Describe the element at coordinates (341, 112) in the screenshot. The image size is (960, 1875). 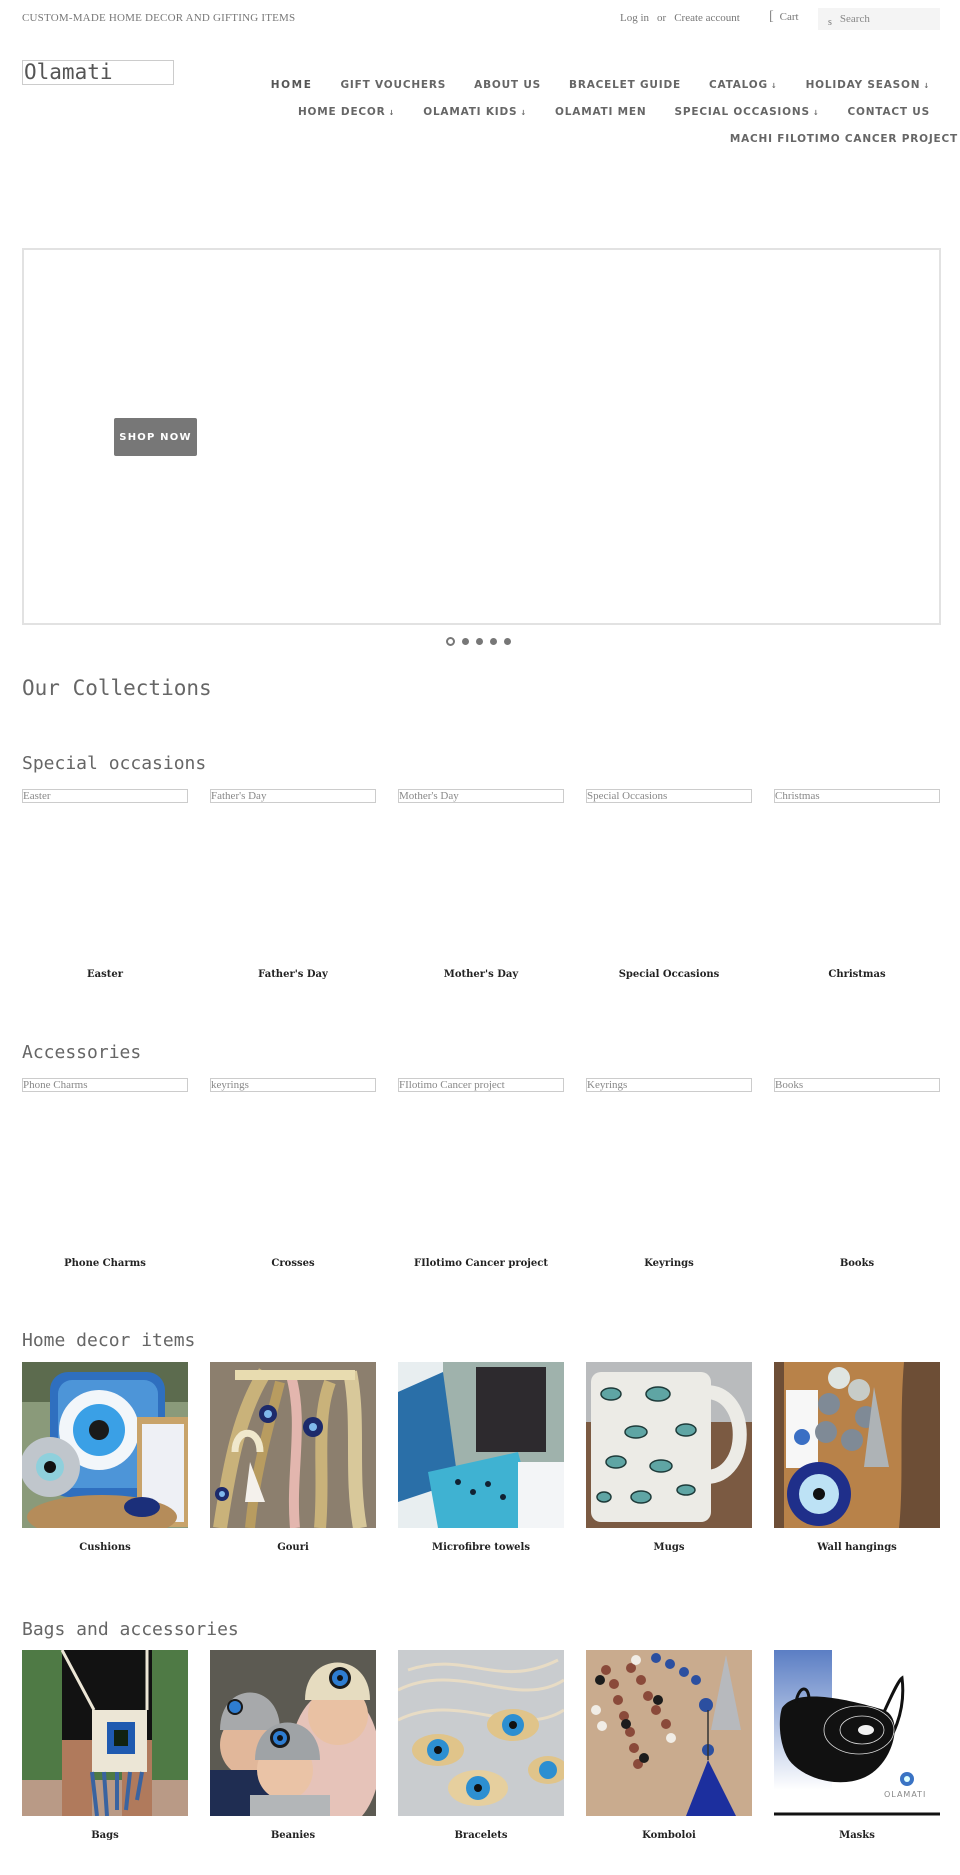
I see `nav-label: HOME DECOR` at that location.